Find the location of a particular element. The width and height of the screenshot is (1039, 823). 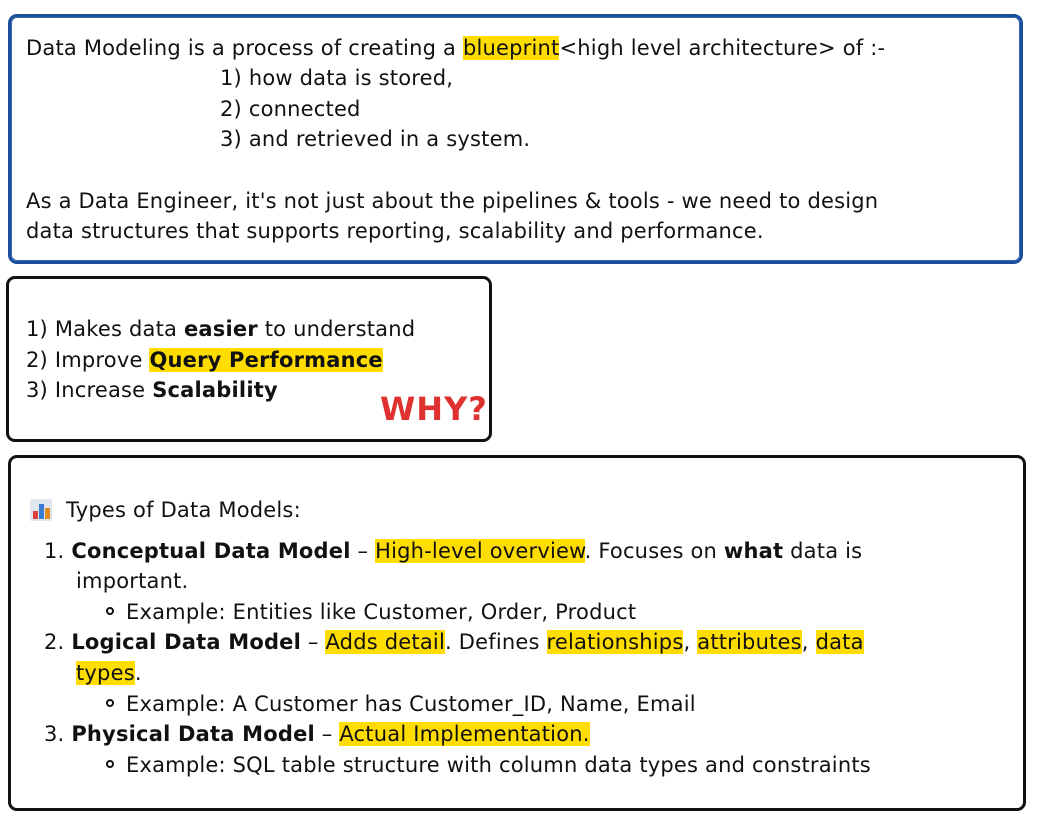

model-3-dash: – is located at coordinates (327, 734).